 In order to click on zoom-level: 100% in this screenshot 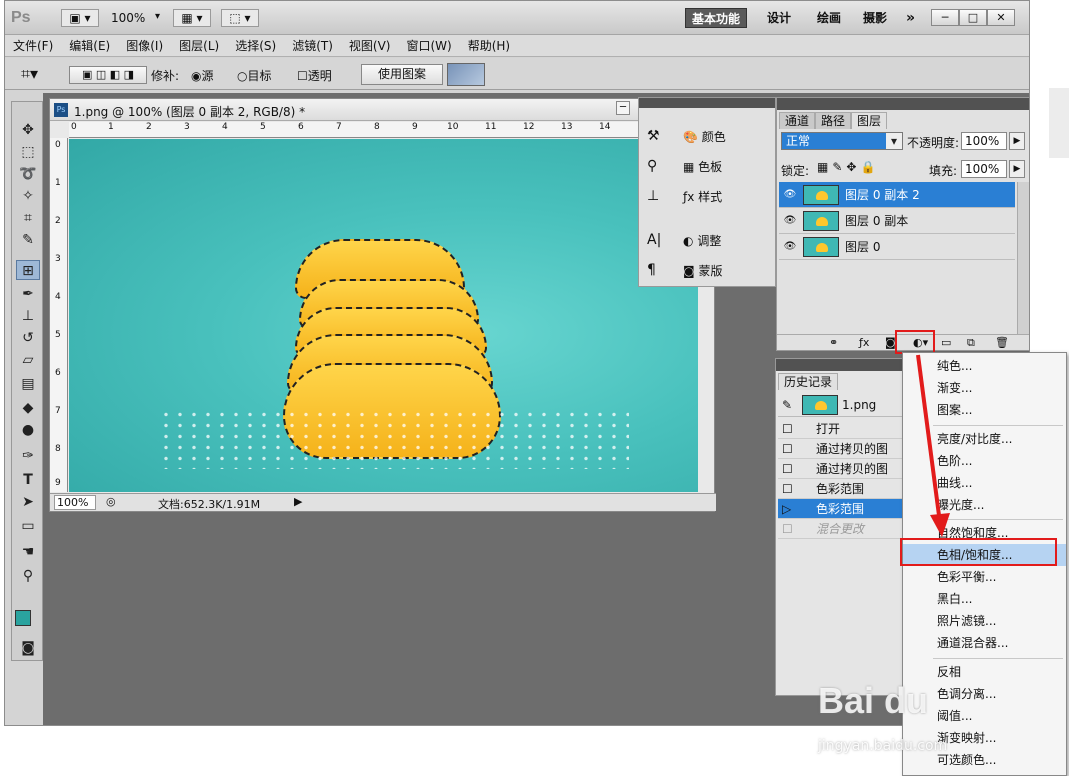, I will do `click(128, 18)`.